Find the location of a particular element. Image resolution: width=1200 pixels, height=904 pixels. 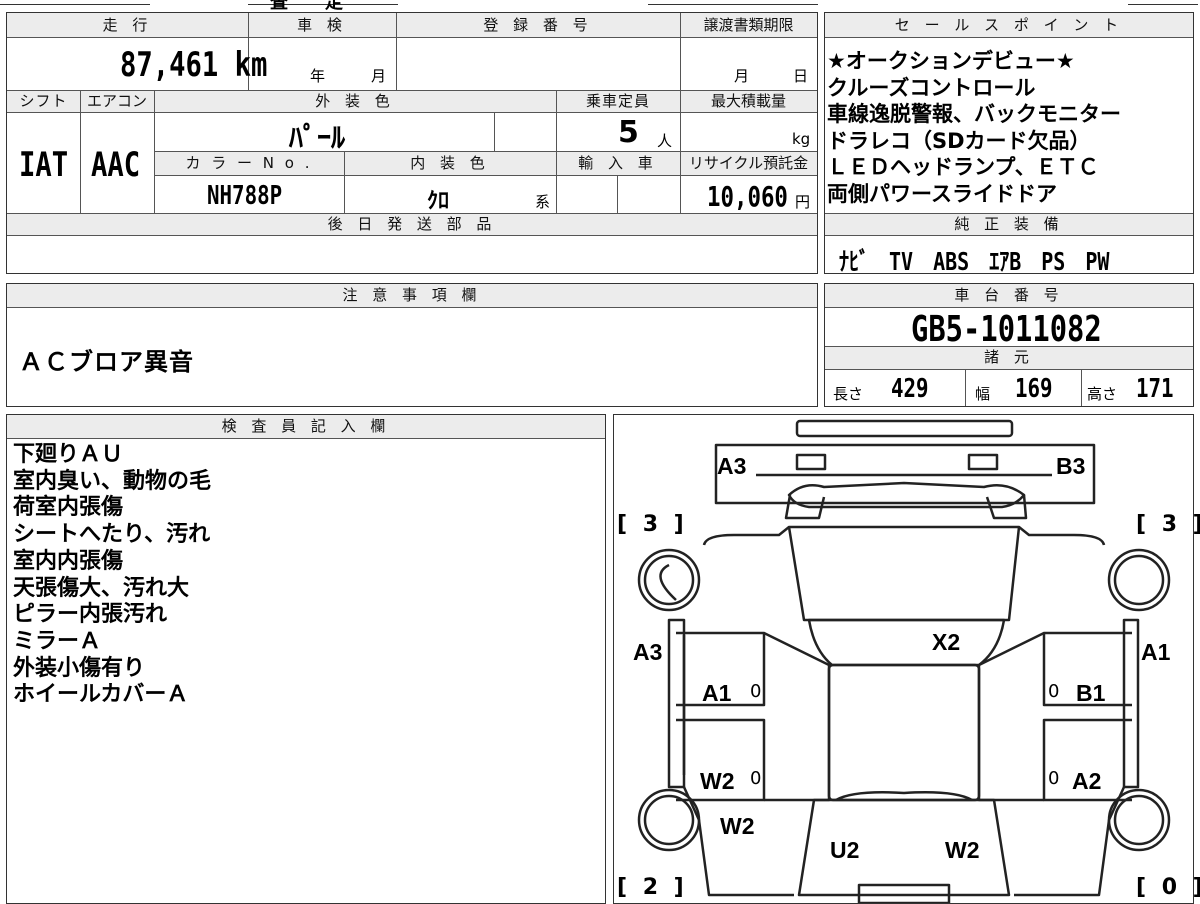

inspector-note: 外装小傷有り is located at coordinates (79, 668).